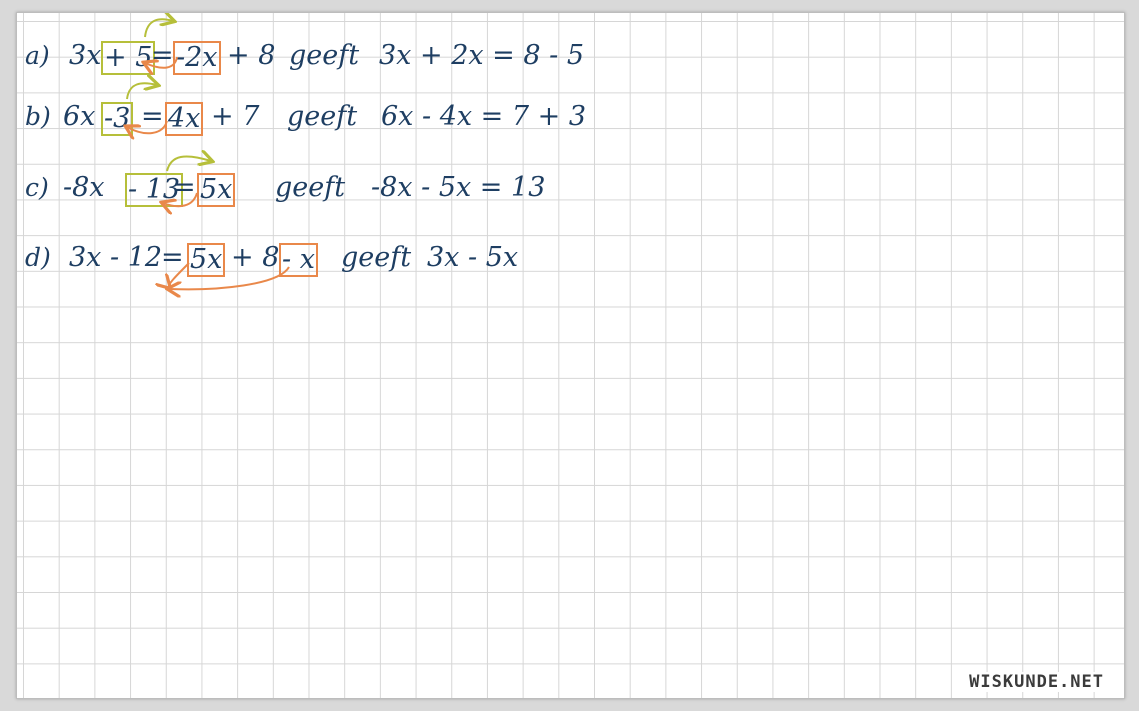 This screenshot has width=1139, height=711. I want to click on rhs-rest: + 7, so click(235, 116).